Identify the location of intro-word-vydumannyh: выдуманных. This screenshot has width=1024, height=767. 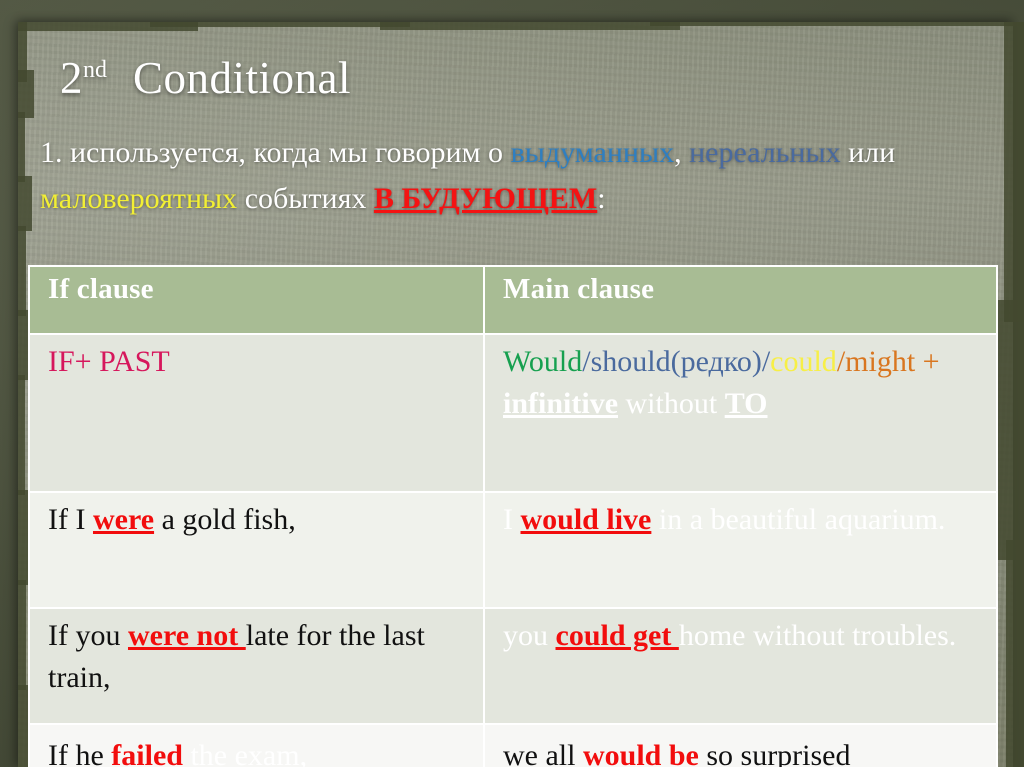
(592, 152).